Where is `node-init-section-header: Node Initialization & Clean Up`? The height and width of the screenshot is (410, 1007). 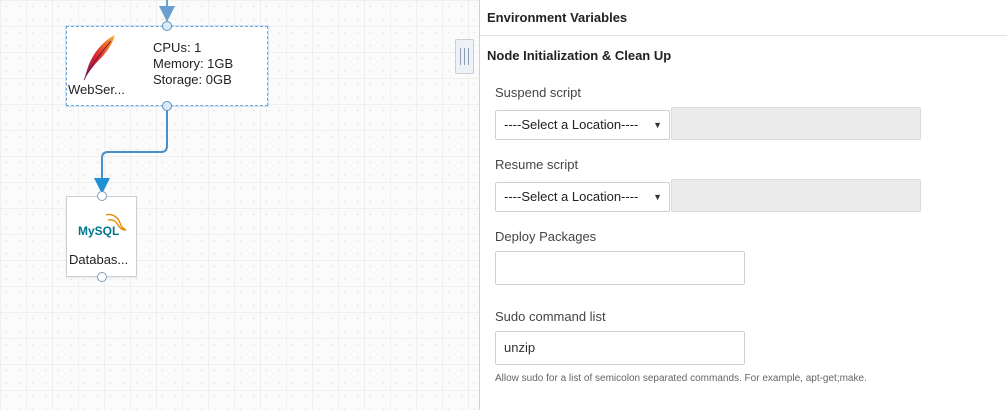
node-init-section-header: Node Initialization & Clean Up is located at coordinates (743, 56).